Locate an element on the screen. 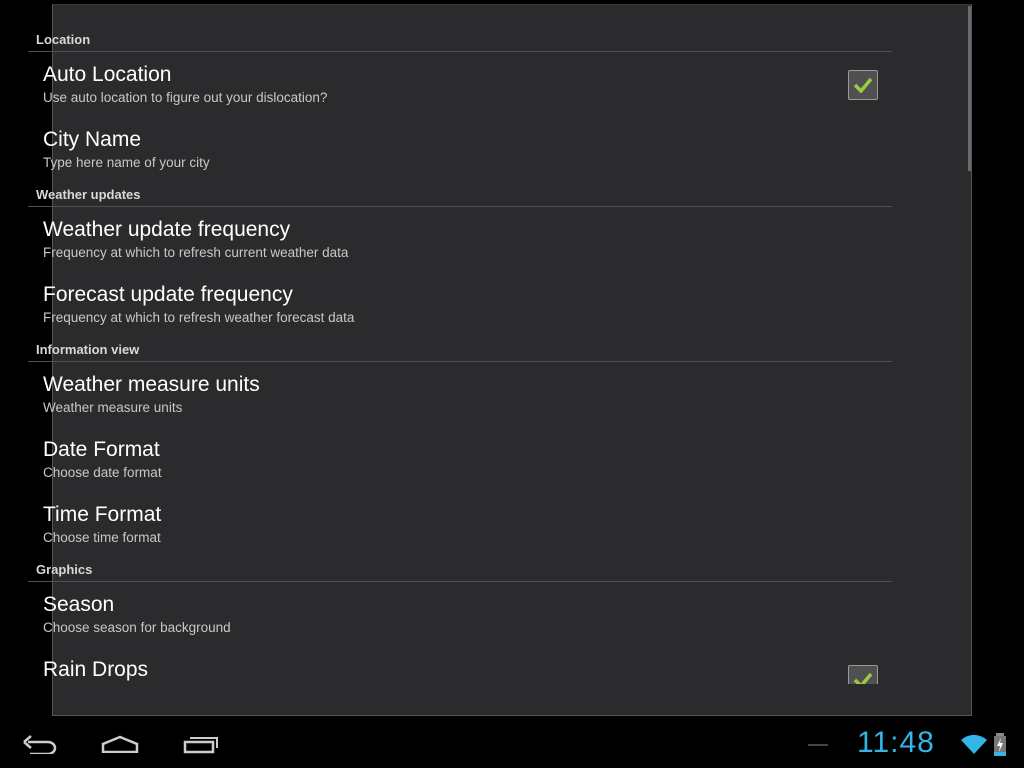 The image size is (1024, 768). preference-item: Rain Drops is located at coordinates (460, 665).